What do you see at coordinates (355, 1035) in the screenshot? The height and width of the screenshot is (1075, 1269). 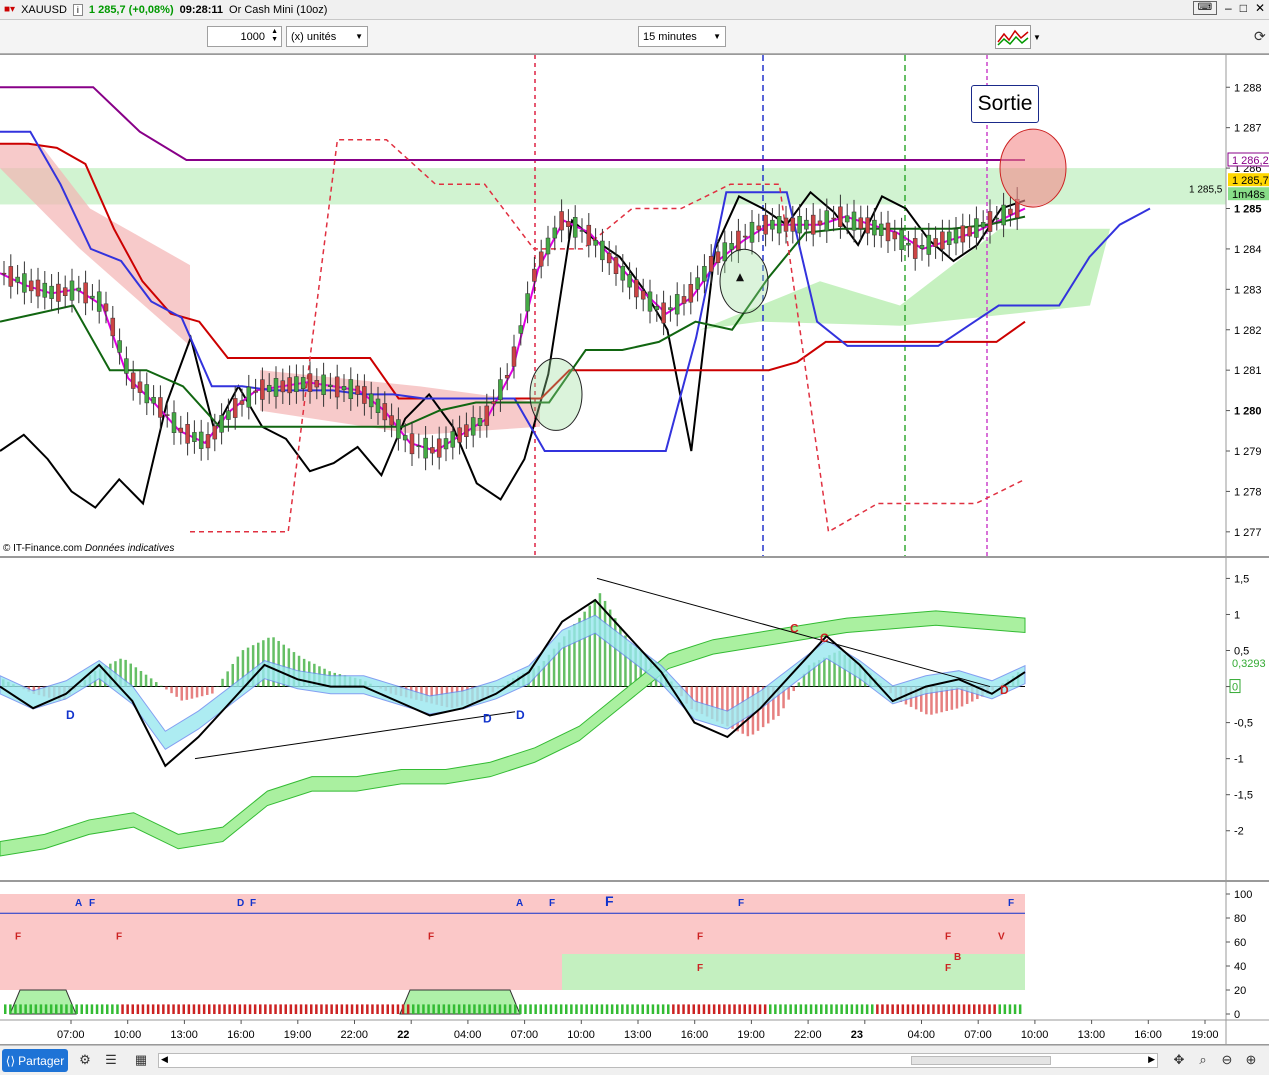 I see `time-tick-label: 22:00` at bounding box center [355, 1035].